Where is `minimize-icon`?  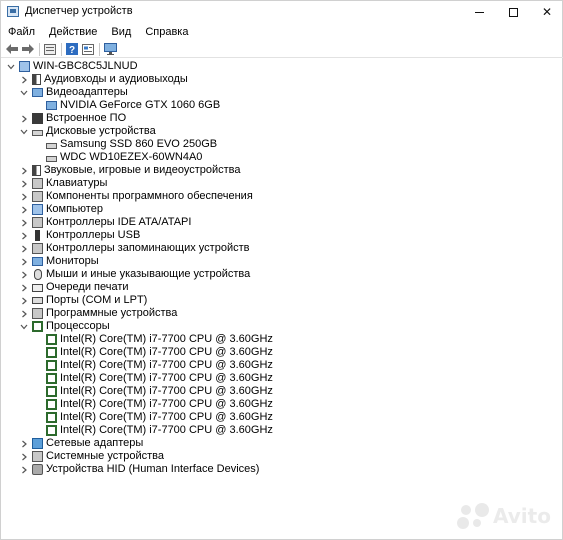 minimize-icon is located at coordinates (479, 12).